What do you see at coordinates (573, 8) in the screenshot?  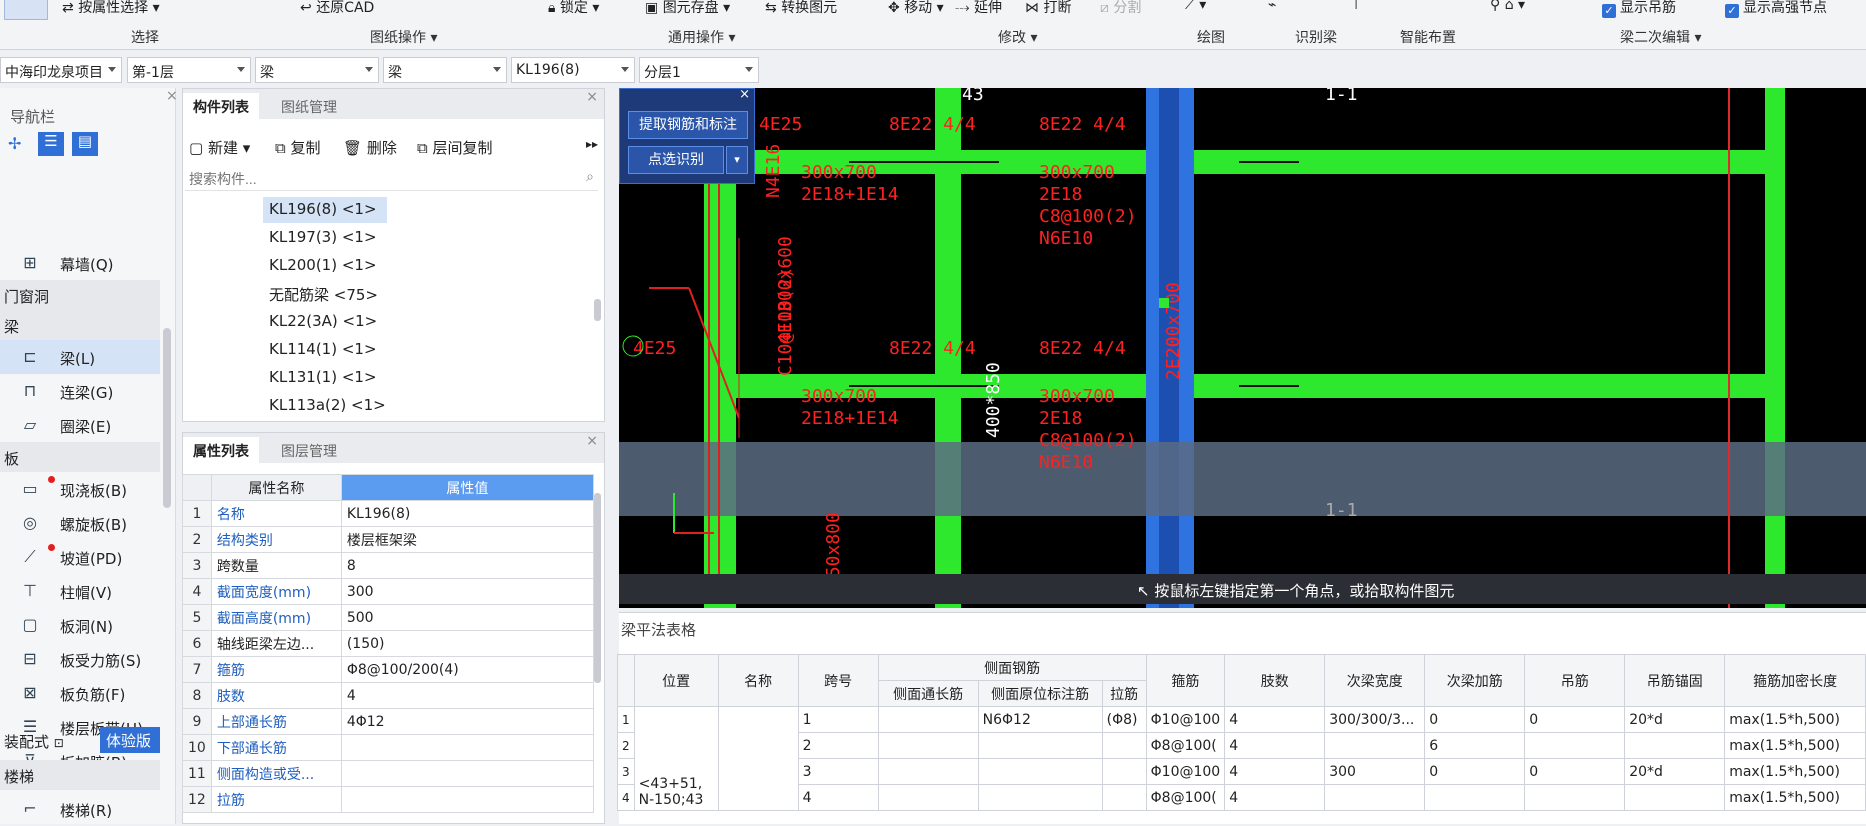 I see `lock-button: 🔒︎ 锁定 ▾` at bounding box center [573, 8].